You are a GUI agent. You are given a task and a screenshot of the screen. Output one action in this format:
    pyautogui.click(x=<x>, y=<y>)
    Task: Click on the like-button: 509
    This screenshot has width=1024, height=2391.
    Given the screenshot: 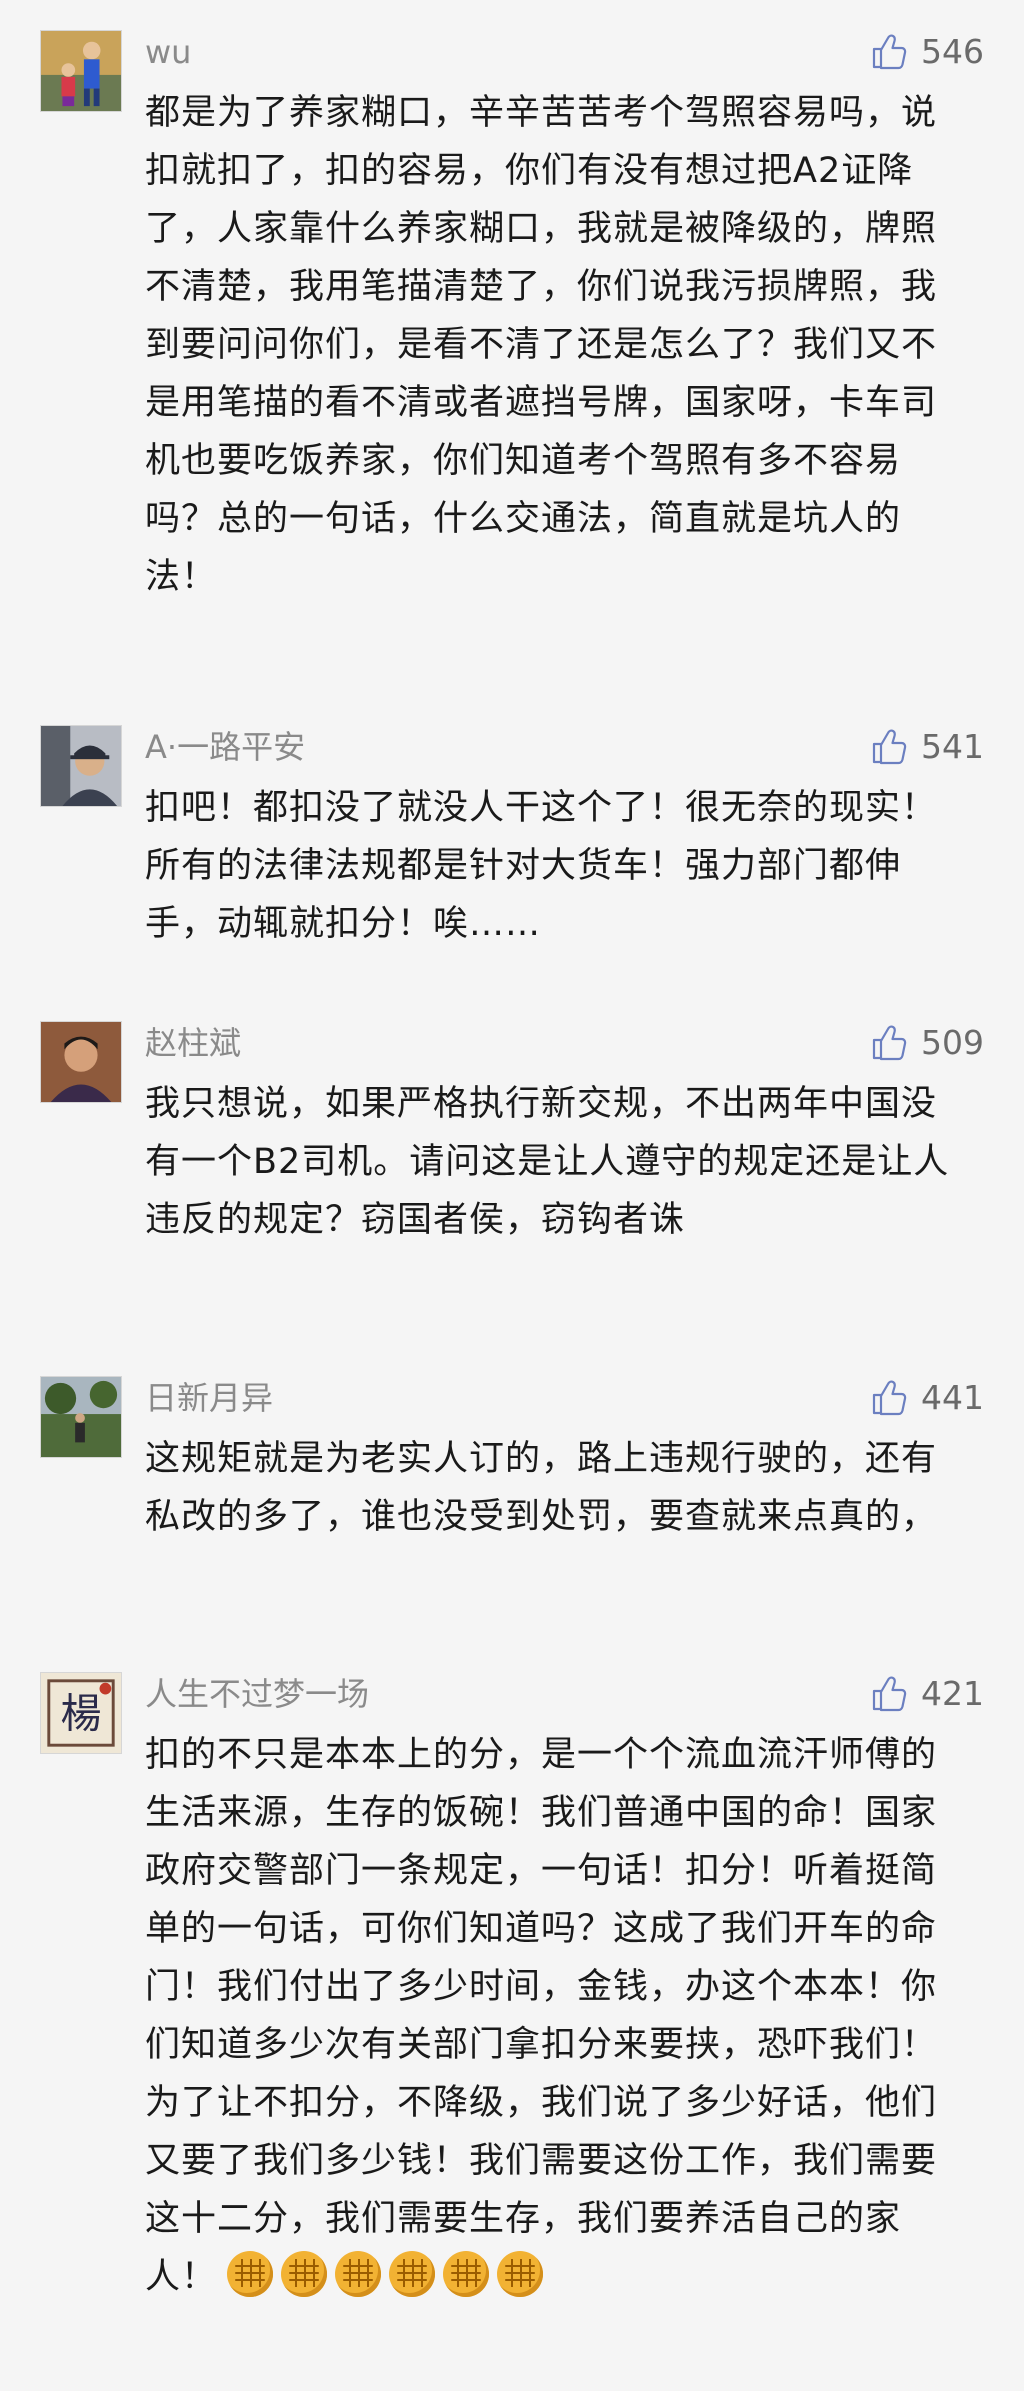 What is the action you would take?
    pyautogui.click(x=926, y=1043)
    